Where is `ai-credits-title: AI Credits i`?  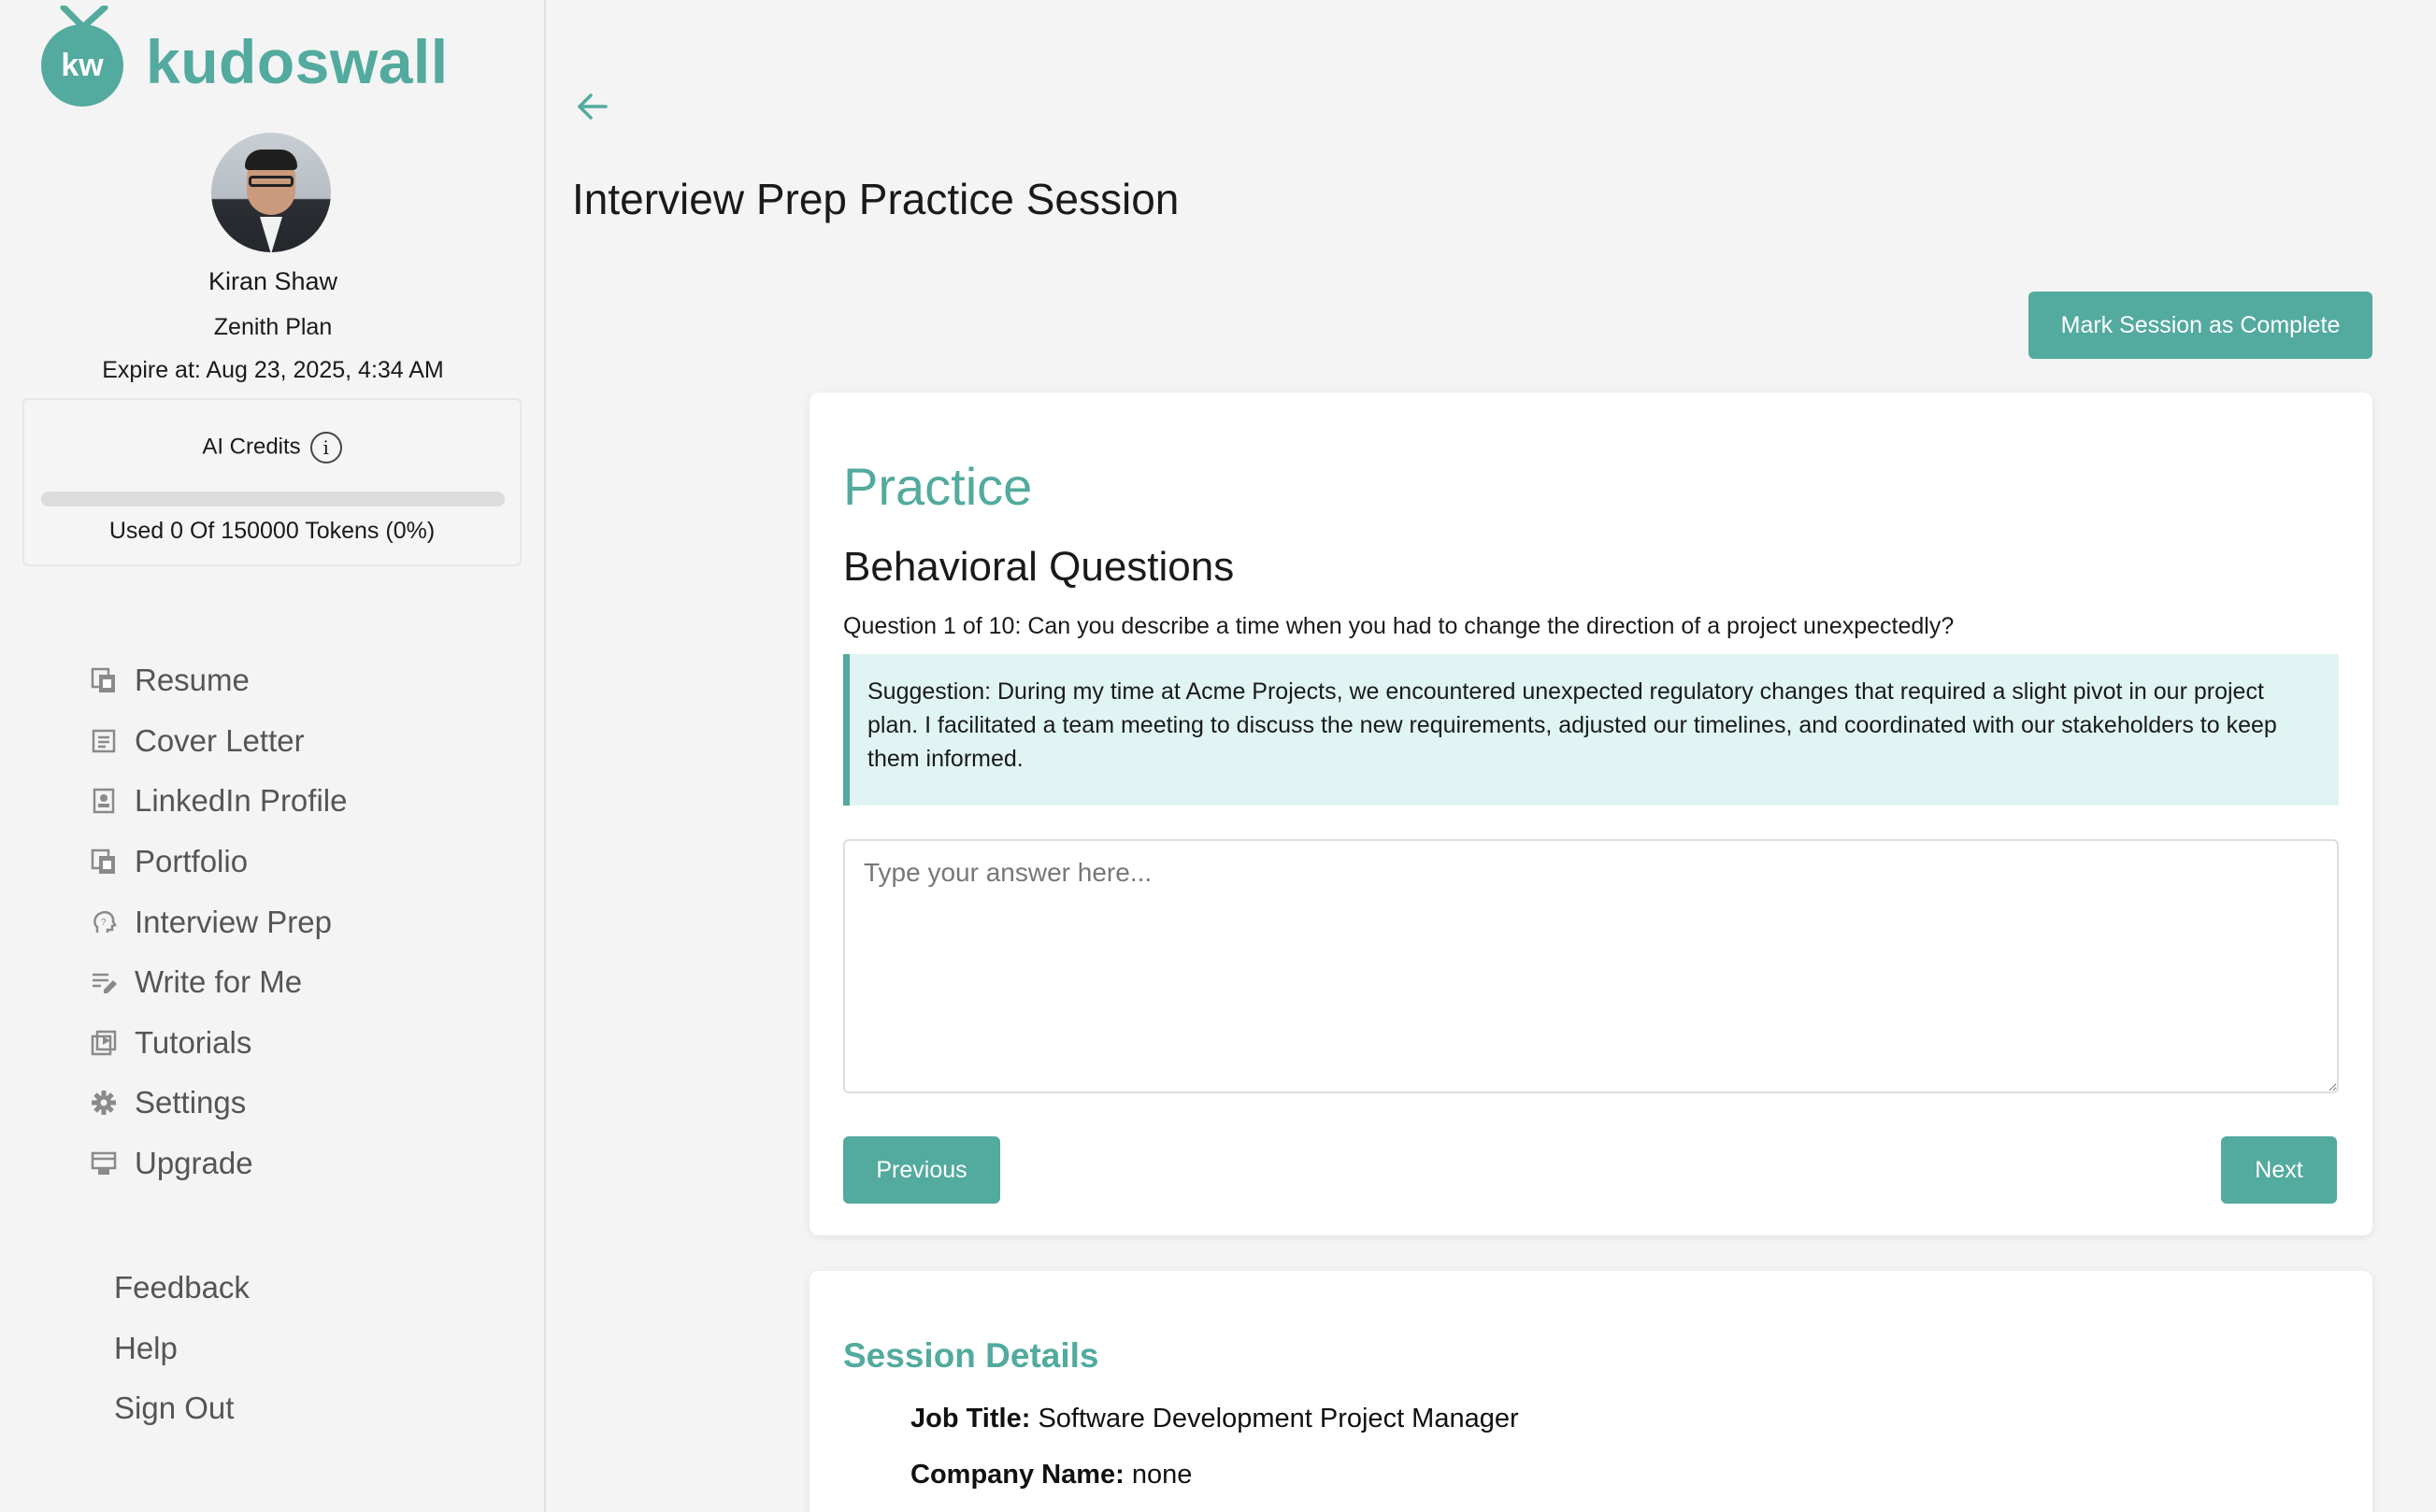 ai-credits-title: AI Credits i is located at coordinates (272, 448).